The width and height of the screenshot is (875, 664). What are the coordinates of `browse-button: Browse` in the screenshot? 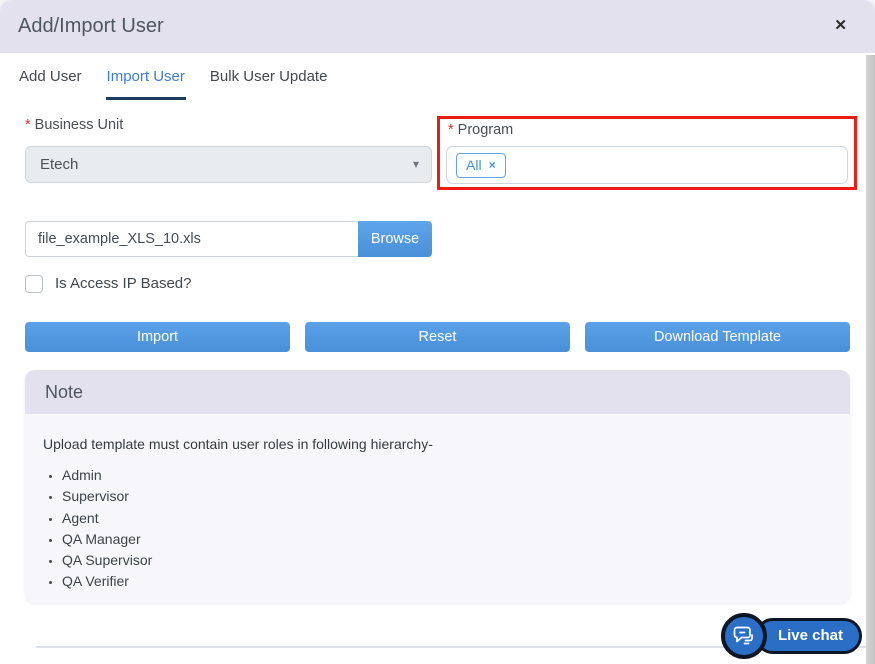 It's located at (395, 239).